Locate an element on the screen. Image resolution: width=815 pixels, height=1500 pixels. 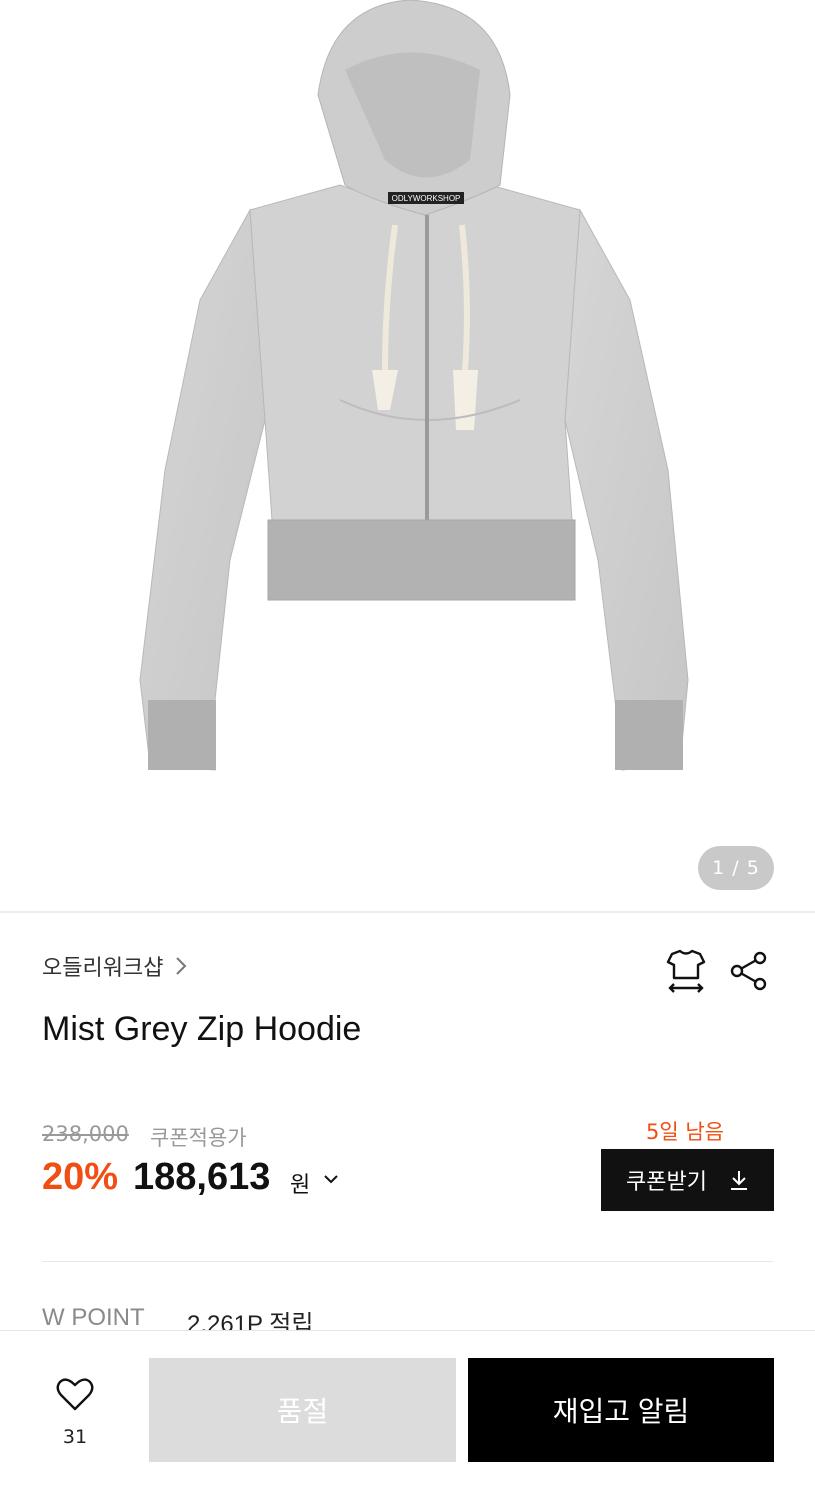
like-count: 31 is located at coordinates (75, 1437).